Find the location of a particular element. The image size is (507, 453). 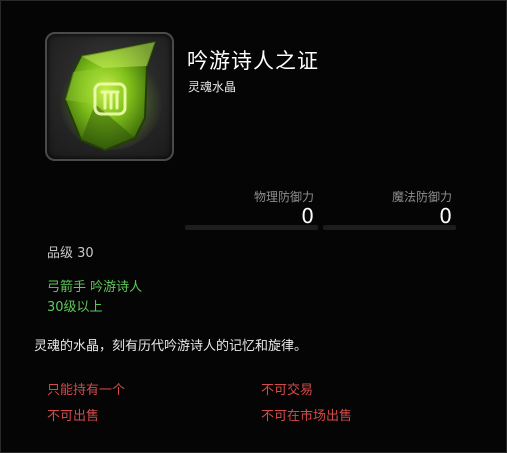

required-level: 30级以上 is located at coordinates (75, 307).